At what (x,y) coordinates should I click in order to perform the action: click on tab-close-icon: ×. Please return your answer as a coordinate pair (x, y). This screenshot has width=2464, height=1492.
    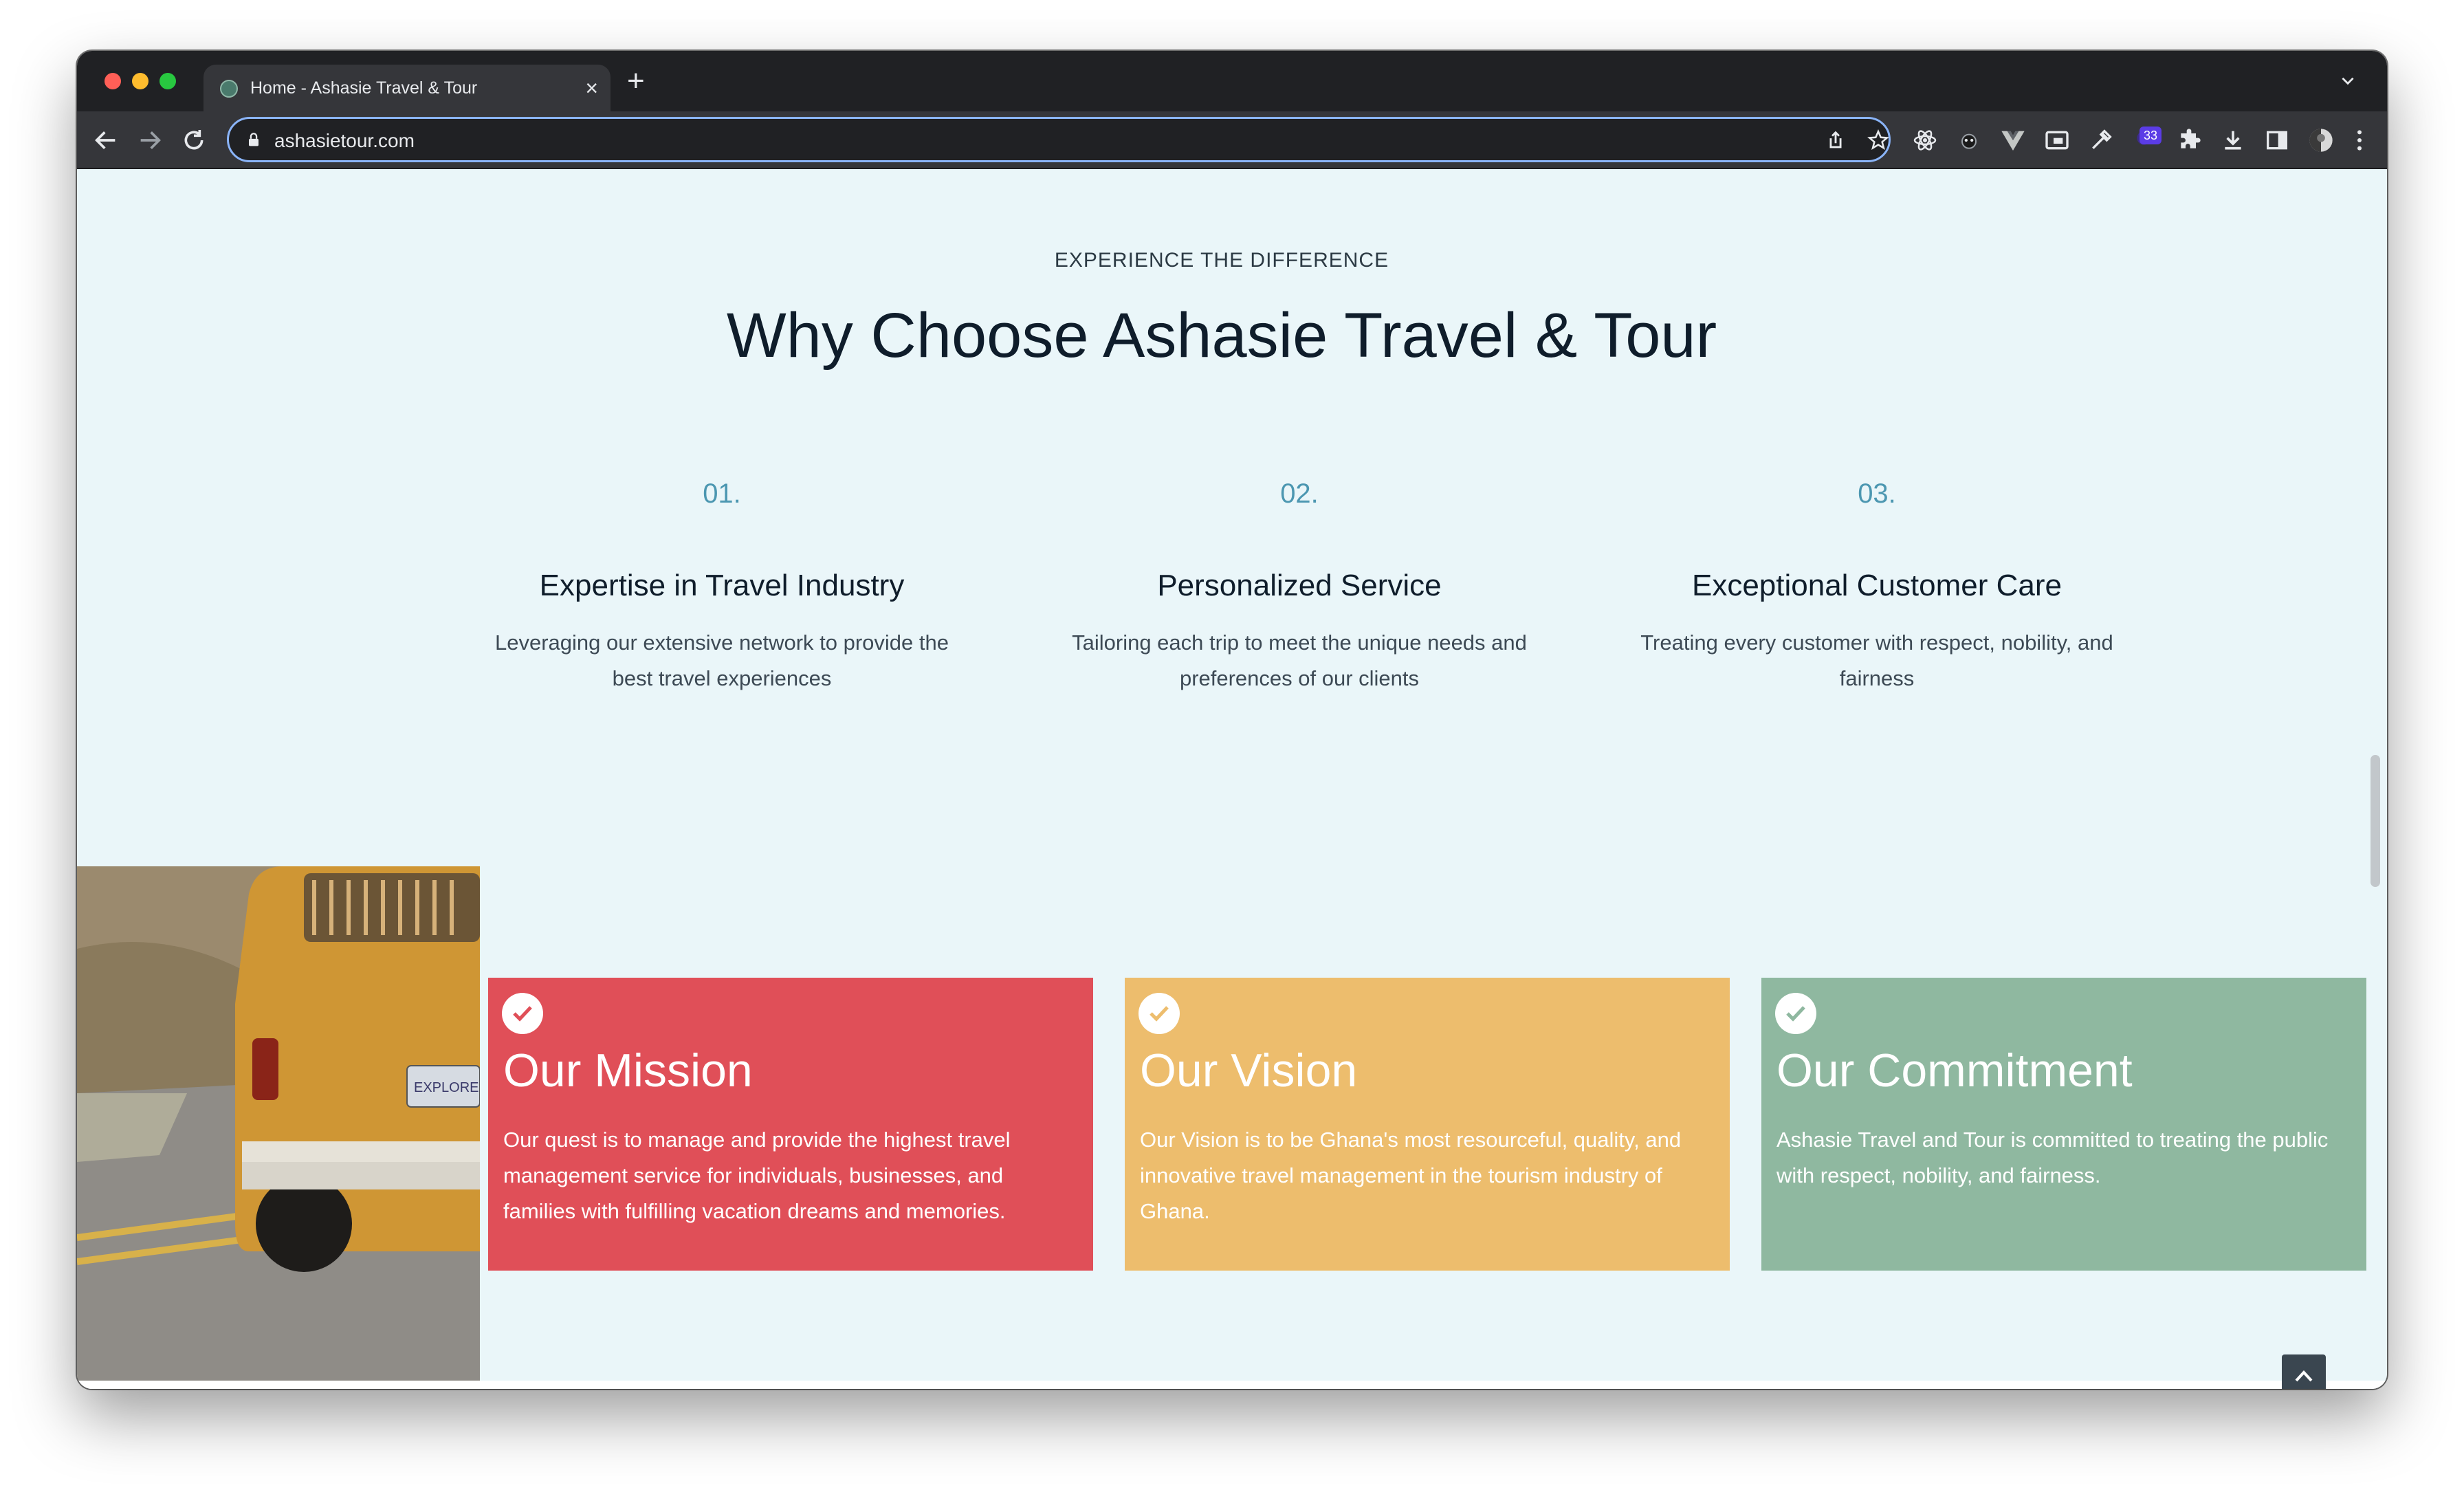
    Looking at the image, I should click on (591, 88).